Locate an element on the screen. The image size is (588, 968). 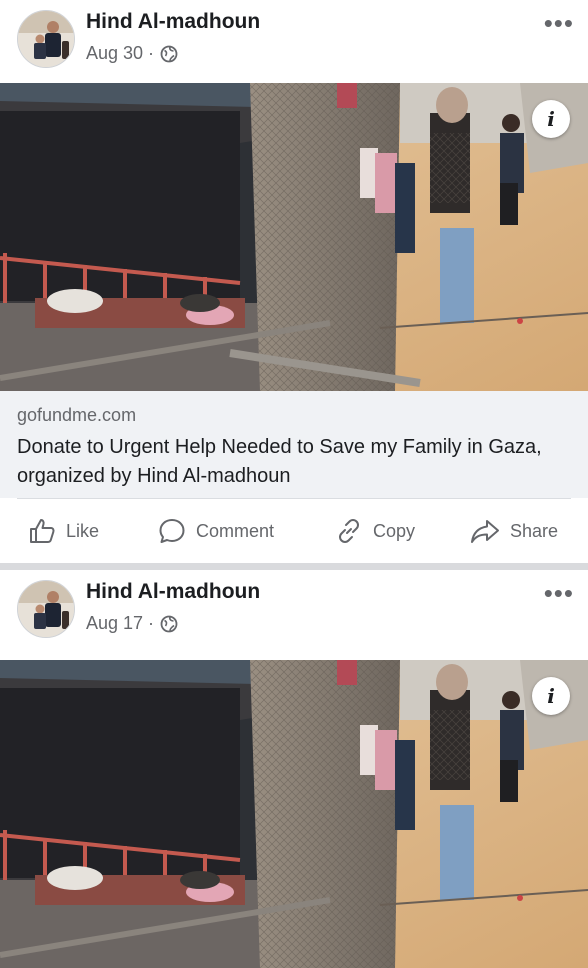
post-date: Aug 17 · is located at coordinates (120, 623).